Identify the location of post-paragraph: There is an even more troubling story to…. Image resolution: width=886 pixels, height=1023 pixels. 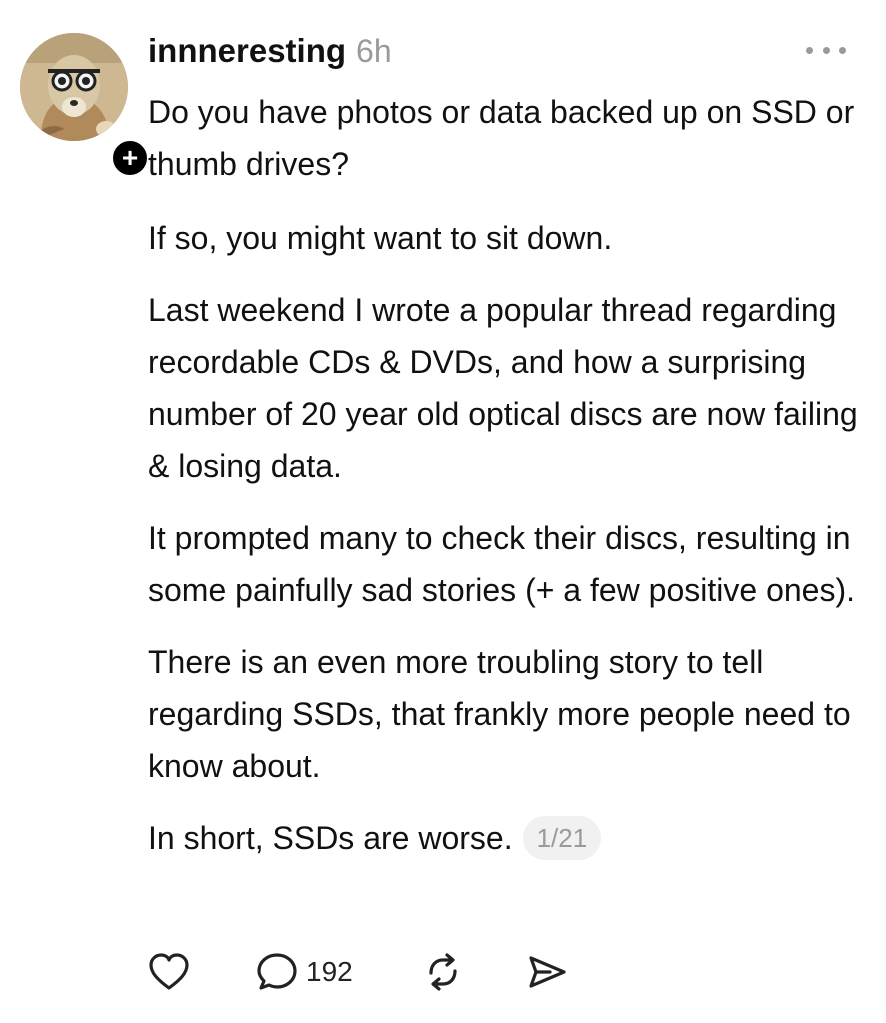
(499, 714).